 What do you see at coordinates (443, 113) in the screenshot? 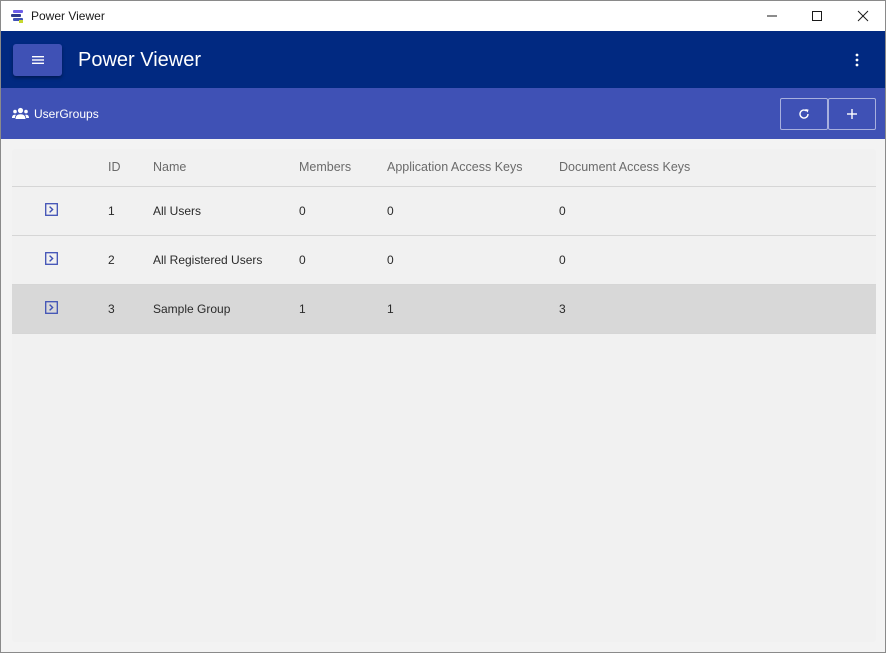
I see `page-toolbar: UserGroups` at bounding box center [443, 113].